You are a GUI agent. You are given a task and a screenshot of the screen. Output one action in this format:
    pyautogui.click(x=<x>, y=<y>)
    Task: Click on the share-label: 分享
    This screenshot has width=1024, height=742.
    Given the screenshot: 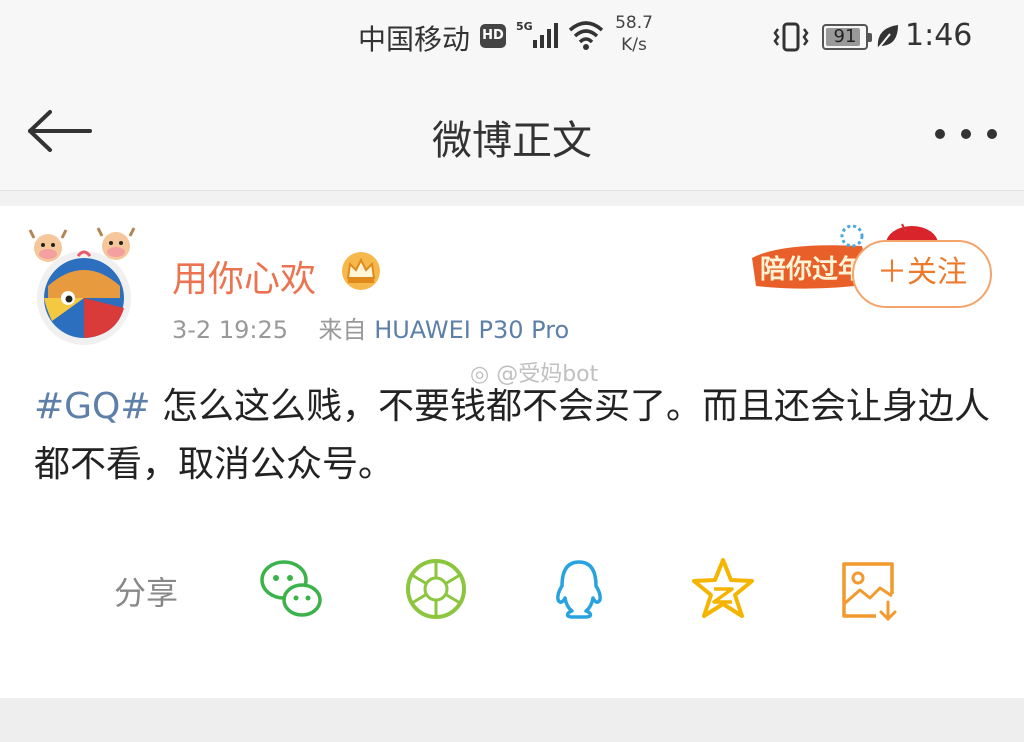 What is the action you would take?
    pyautogui.click(x=146, y=593)
    